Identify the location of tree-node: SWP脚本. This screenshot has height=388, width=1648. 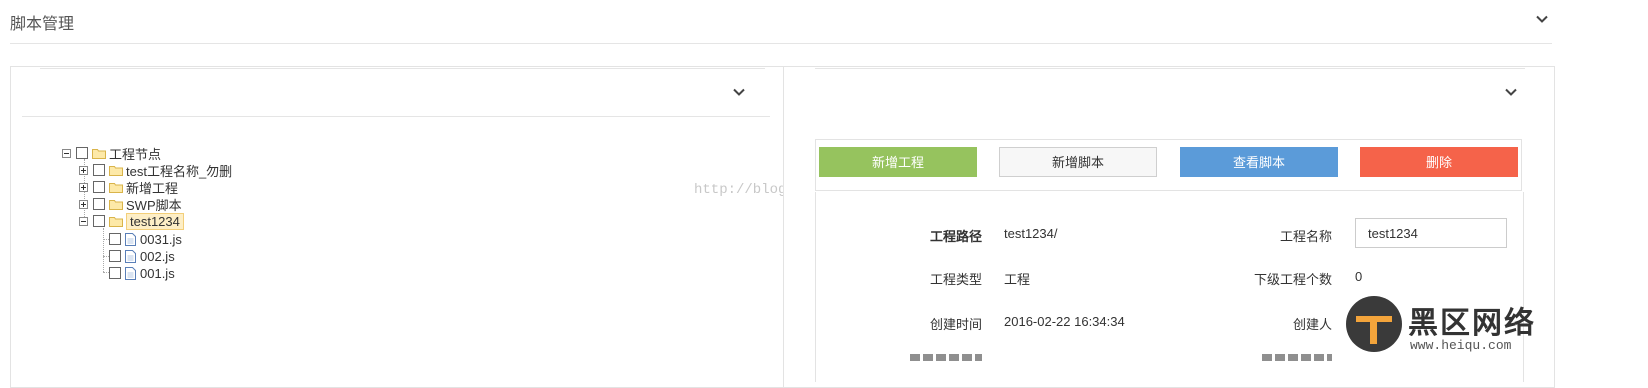
(130, 204).